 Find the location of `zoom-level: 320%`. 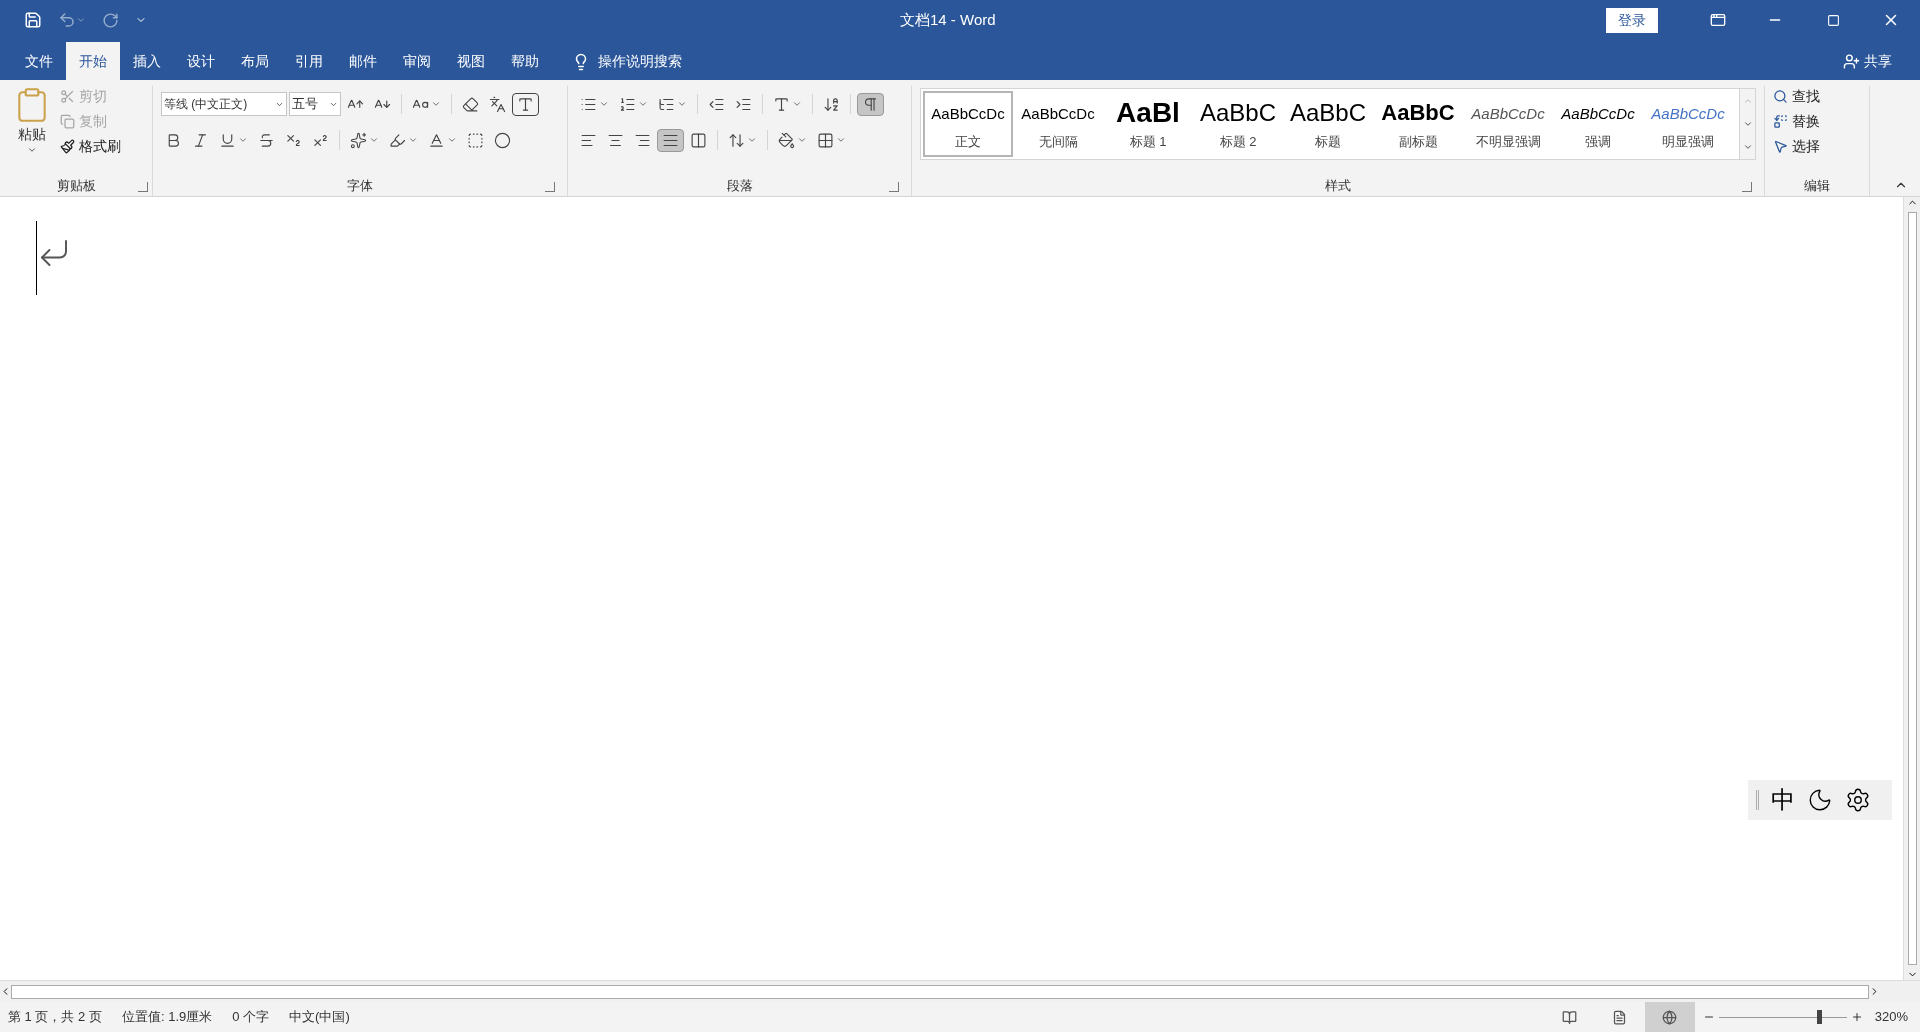

zoom-level: 320% is located at coordinates (1891, 1017).